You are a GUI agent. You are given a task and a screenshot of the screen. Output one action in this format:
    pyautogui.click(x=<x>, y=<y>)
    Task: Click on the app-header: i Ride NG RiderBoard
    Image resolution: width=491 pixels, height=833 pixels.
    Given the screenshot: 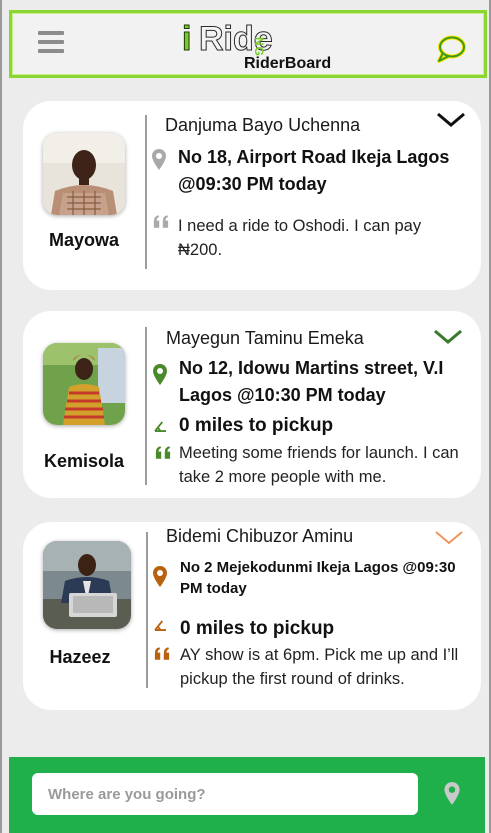 What is the action you would take?
    pyautogui.click(x=248, y=44)
    